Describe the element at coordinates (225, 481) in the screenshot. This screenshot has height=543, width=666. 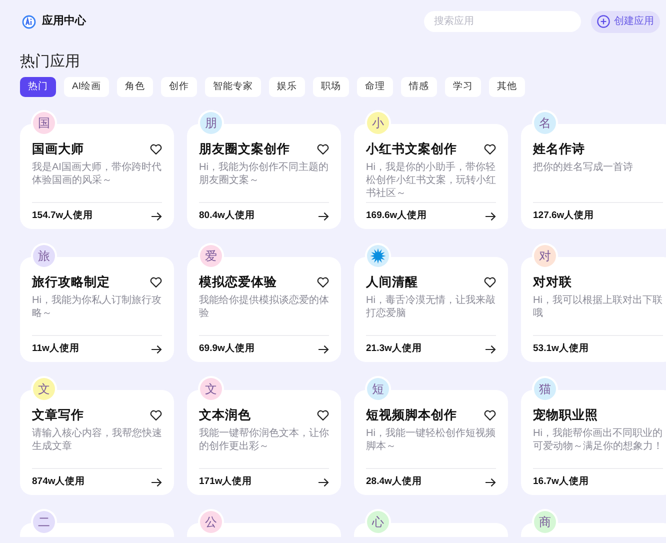
I see `usage-count: 171w人使用` at that location.